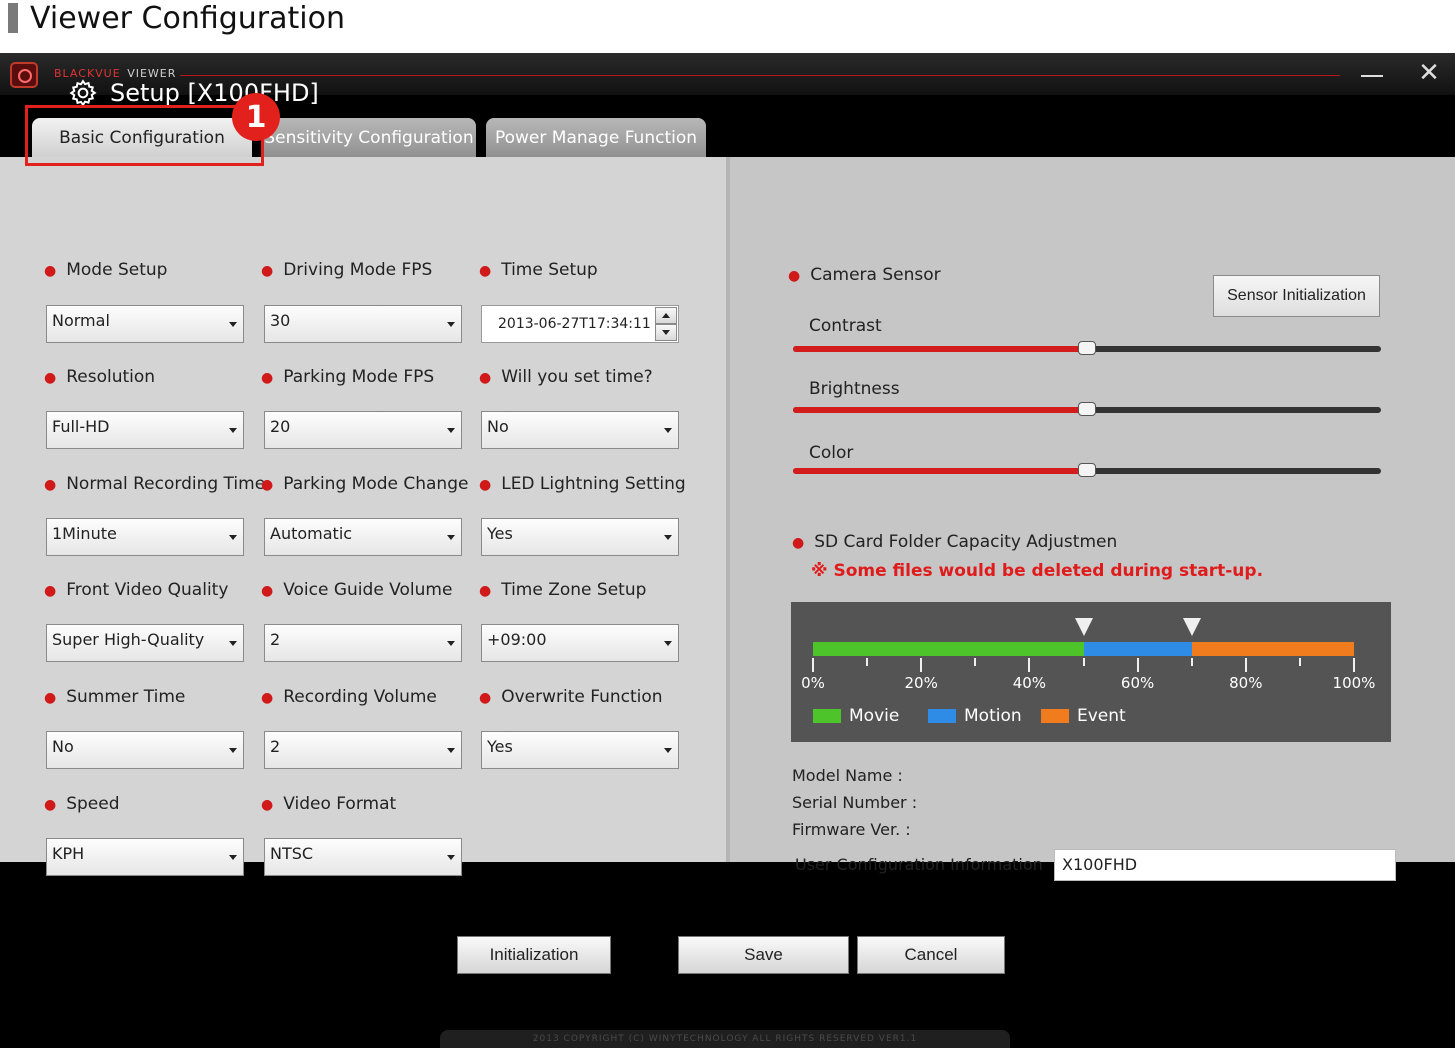  What do you see at coordinates (100, 377) in the screenshot?
I see `resolution-label: ● Resolution` at bounding box center [100, 377].